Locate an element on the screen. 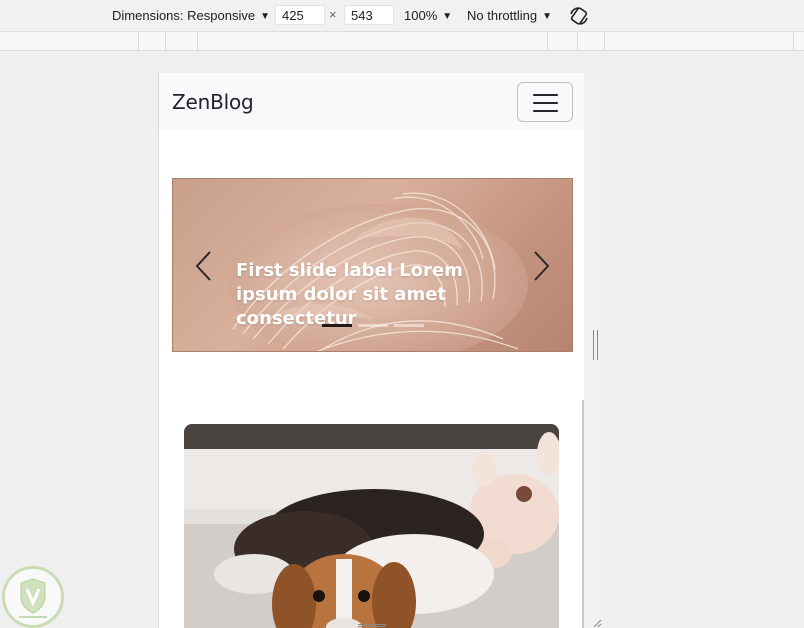 This screenshot has height=628, width=804. zoom-dropdown: 100% ▼ is located at coordinates (428, 15).